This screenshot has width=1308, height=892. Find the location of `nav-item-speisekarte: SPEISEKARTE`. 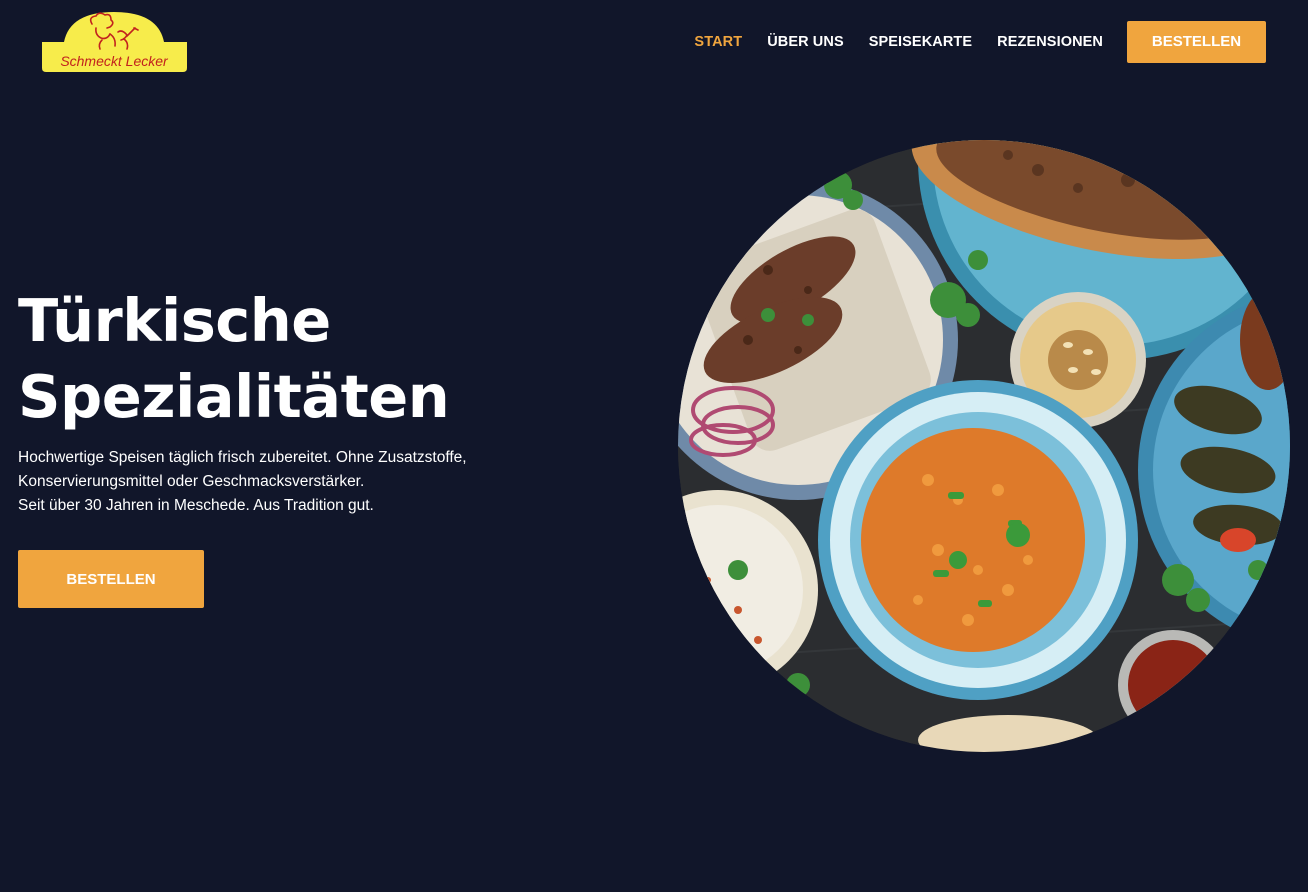

nav-item-speisekarte: SPEISEKARTE is located at coordinates (920, 42).